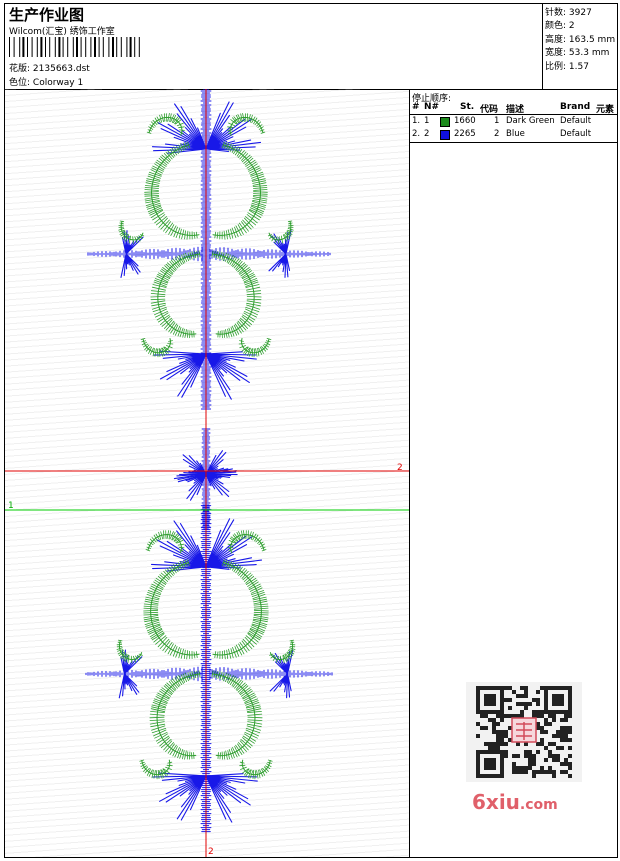 This screenshot has width=620, height=861. I want to click on col-brand: Brand, so click(575, 107).